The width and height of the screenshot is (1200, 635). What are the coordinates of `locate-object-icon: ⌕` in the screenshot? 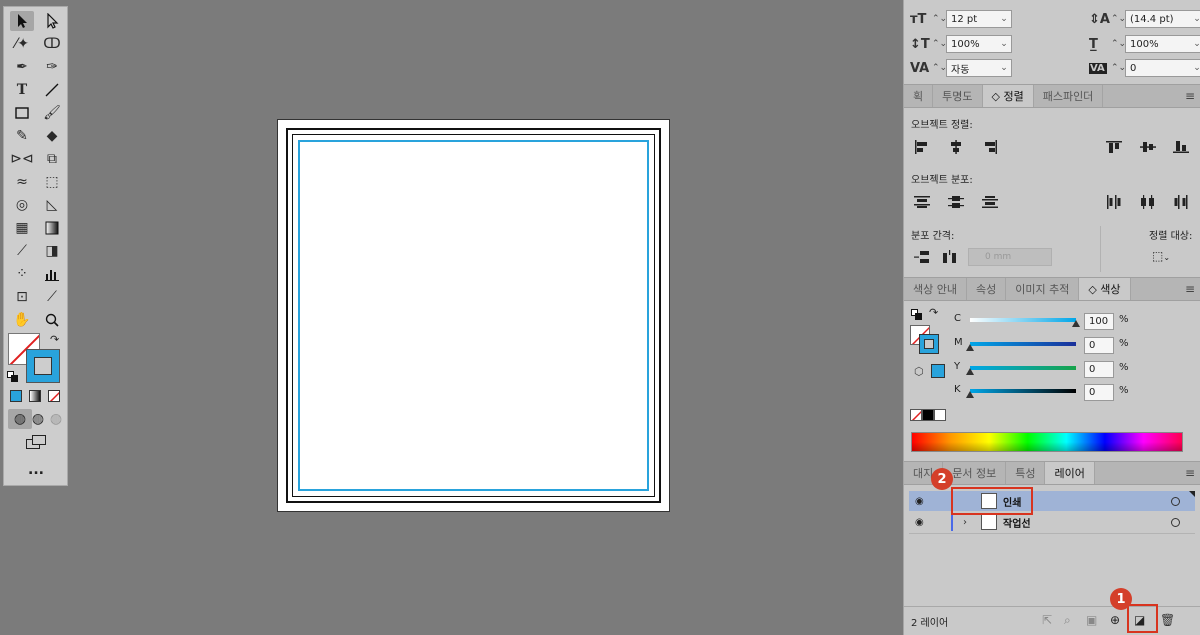 It's located at (1067, 620).